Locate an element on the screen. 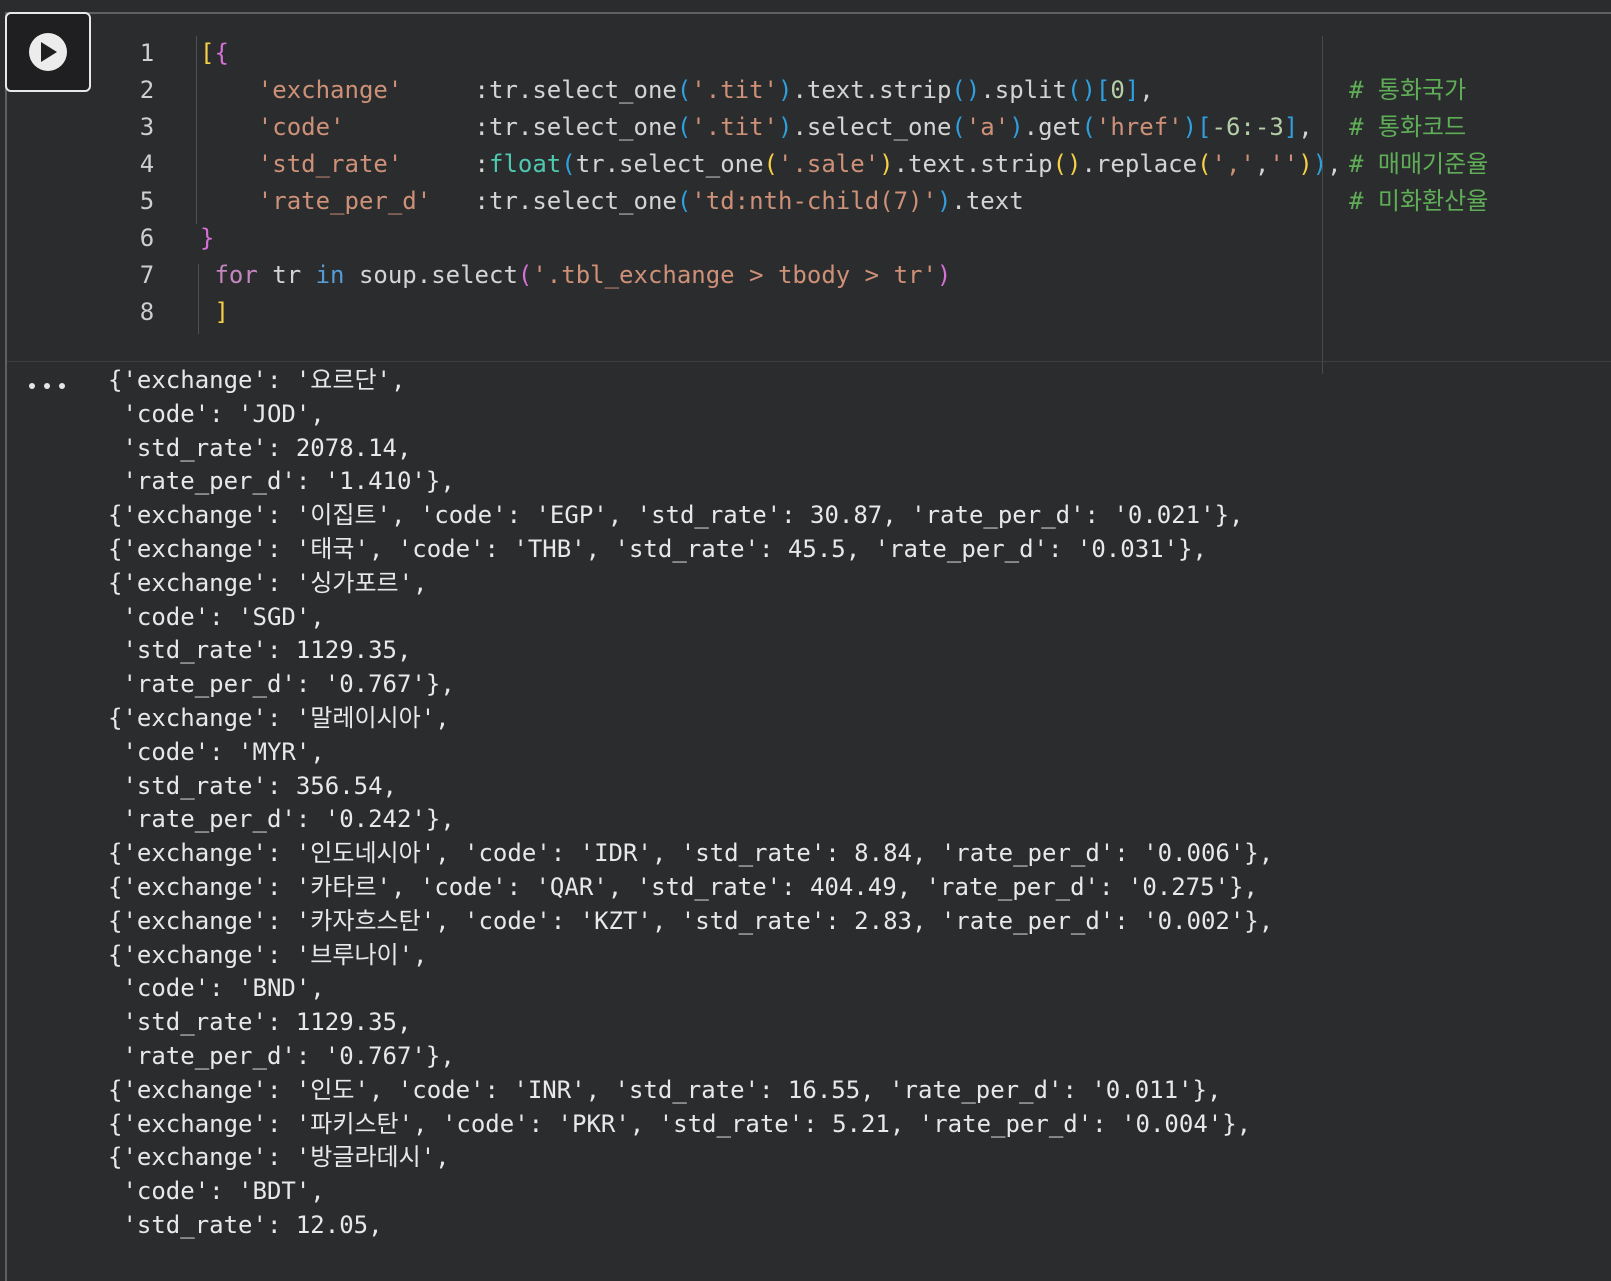 The width and height of the screenshot is (1611, 1281). code-comment: # 통화국가 is located at coordinates (1408, 90).